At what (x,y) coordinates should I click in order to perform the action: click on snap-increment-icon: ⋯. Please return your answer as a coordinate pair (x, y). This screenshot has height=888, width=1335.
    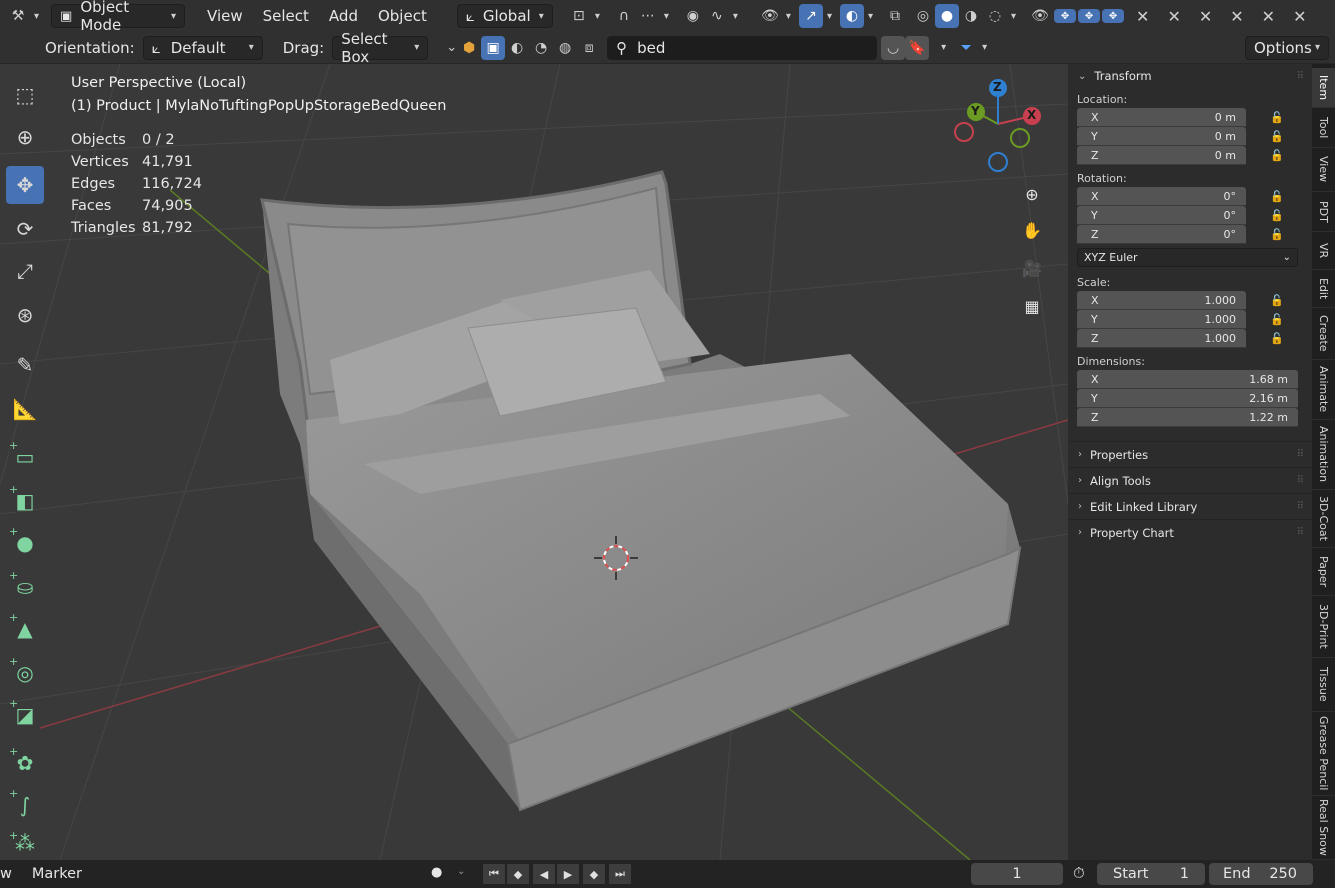
    Looking at the image, I should click on (648, 16).